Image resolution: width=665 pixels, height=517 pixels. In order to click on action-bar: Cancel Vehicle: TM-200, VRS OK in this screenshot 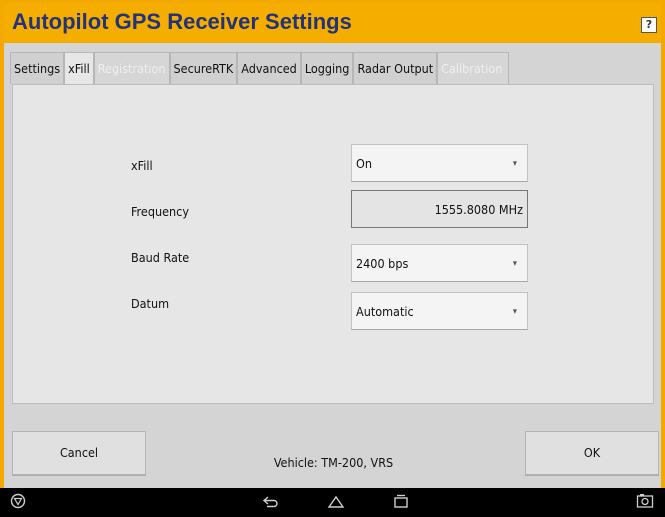, I will do `click(335, 460)`.